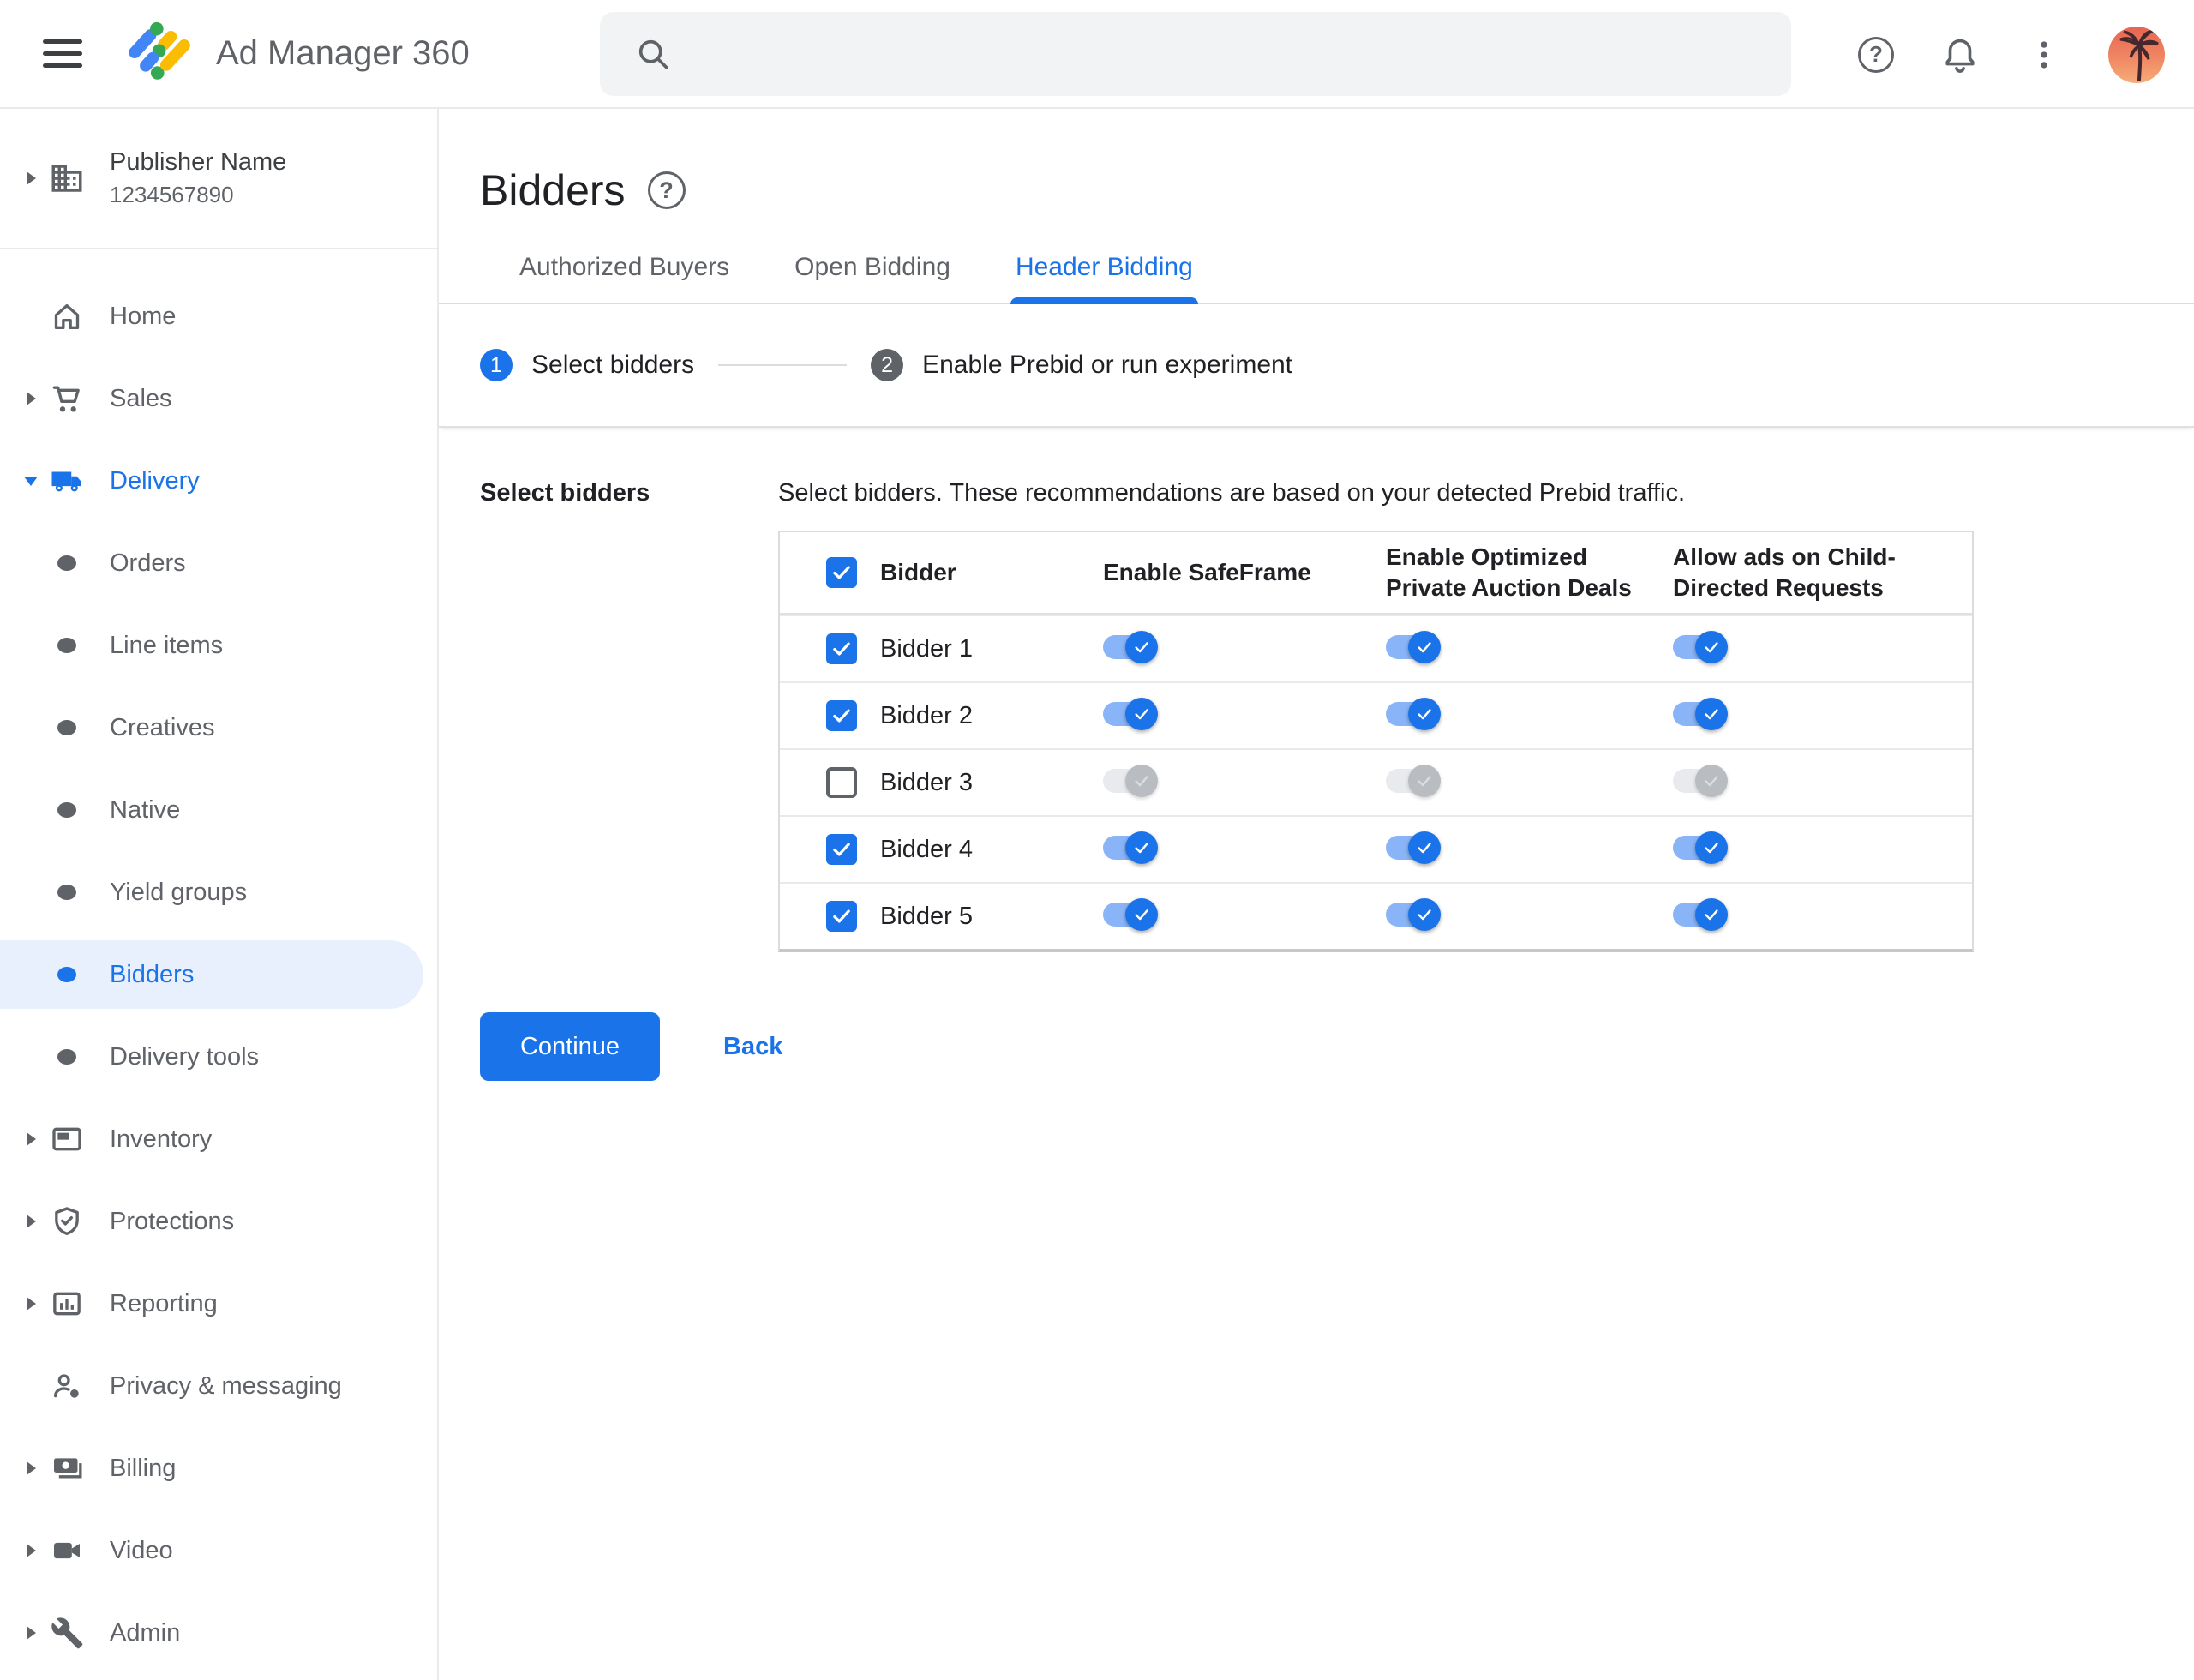 The height and width of the screenshot is (1680, 2194). Describe the element at coordinates (1876, 54) in the screenshot. I see `help-icon: ?` at that location.